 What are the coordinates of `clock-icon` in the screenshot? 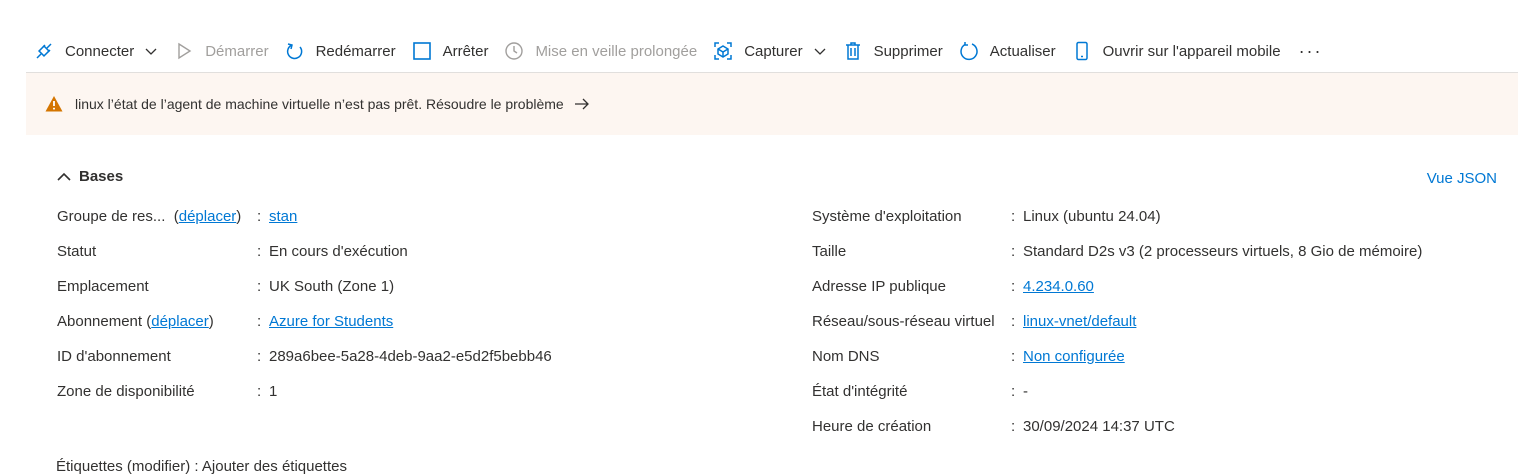 It's located at (514, 51).